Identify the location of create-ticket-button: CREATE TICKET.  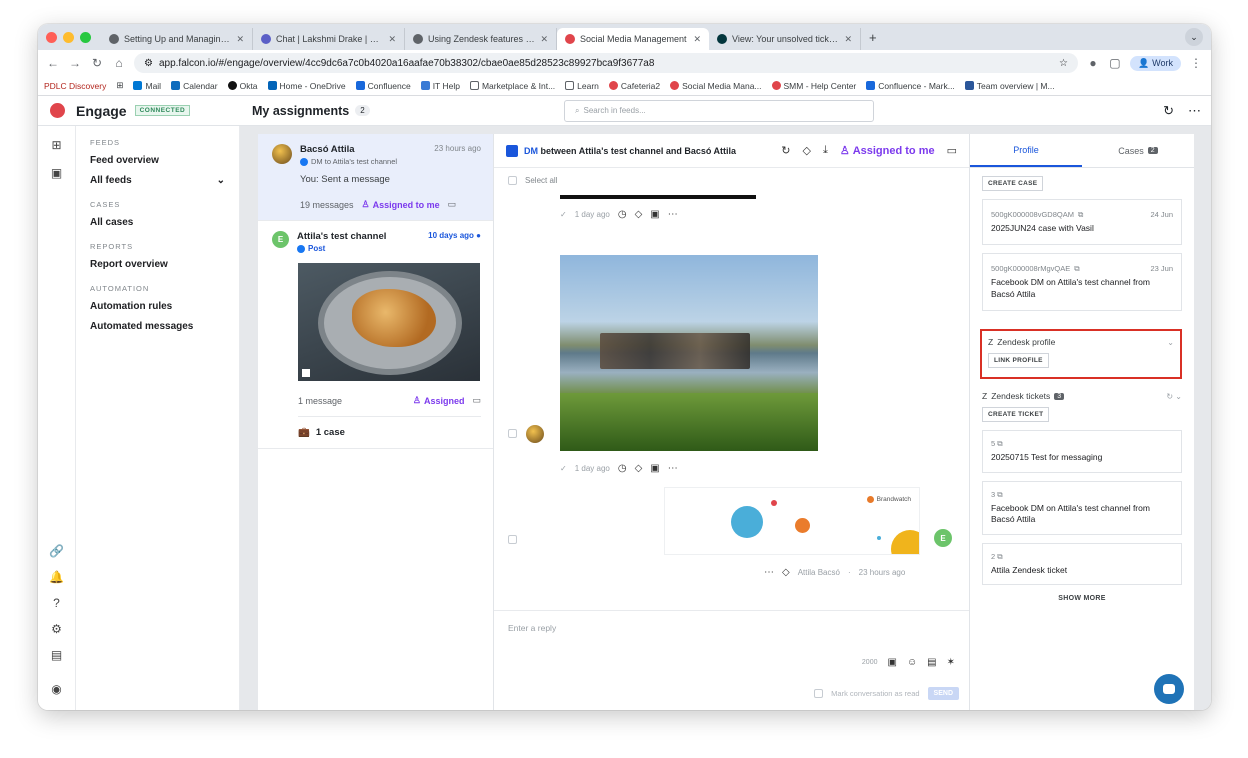
(1016, 415).